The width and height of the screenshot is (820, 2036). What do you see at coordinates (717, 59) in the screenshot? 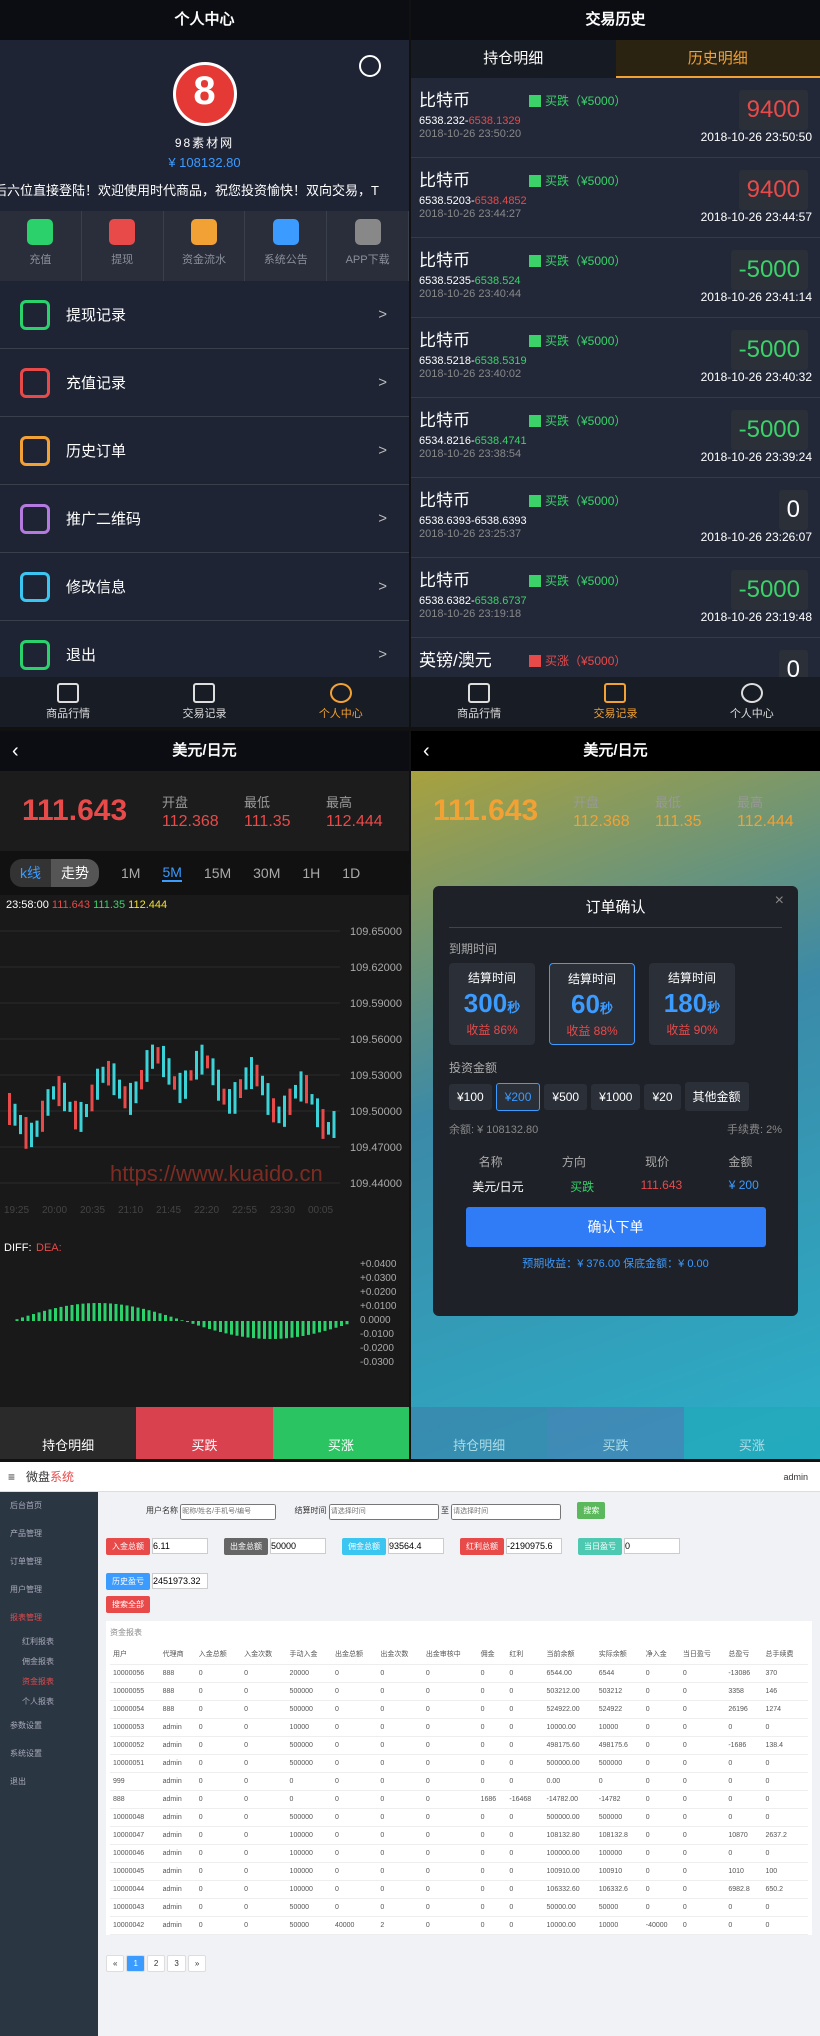
I see `tab-history: 历史明细` at bounding box center [717, 59].